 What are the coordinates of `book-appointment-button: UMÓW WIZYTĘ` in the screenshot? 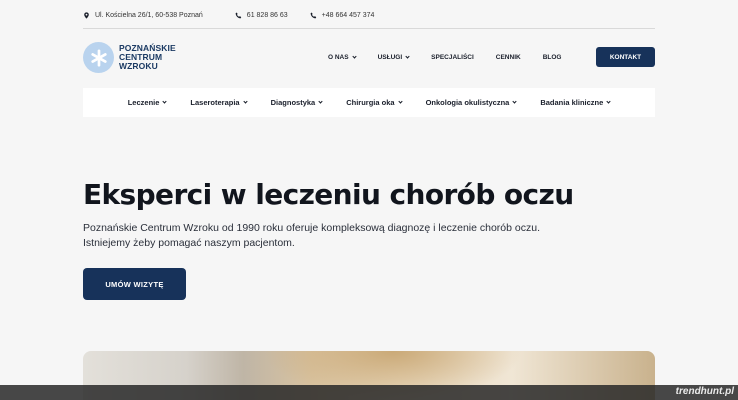 It's located at (134, 284).